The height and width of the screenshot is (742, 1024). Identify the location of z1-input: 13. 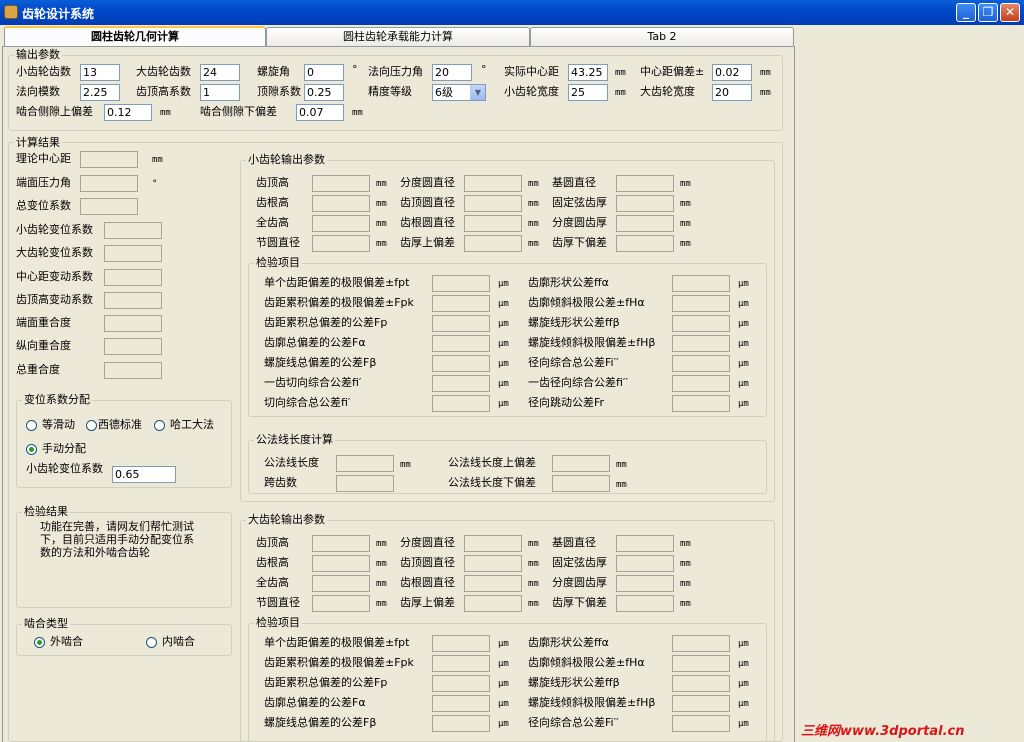
(100, 72).